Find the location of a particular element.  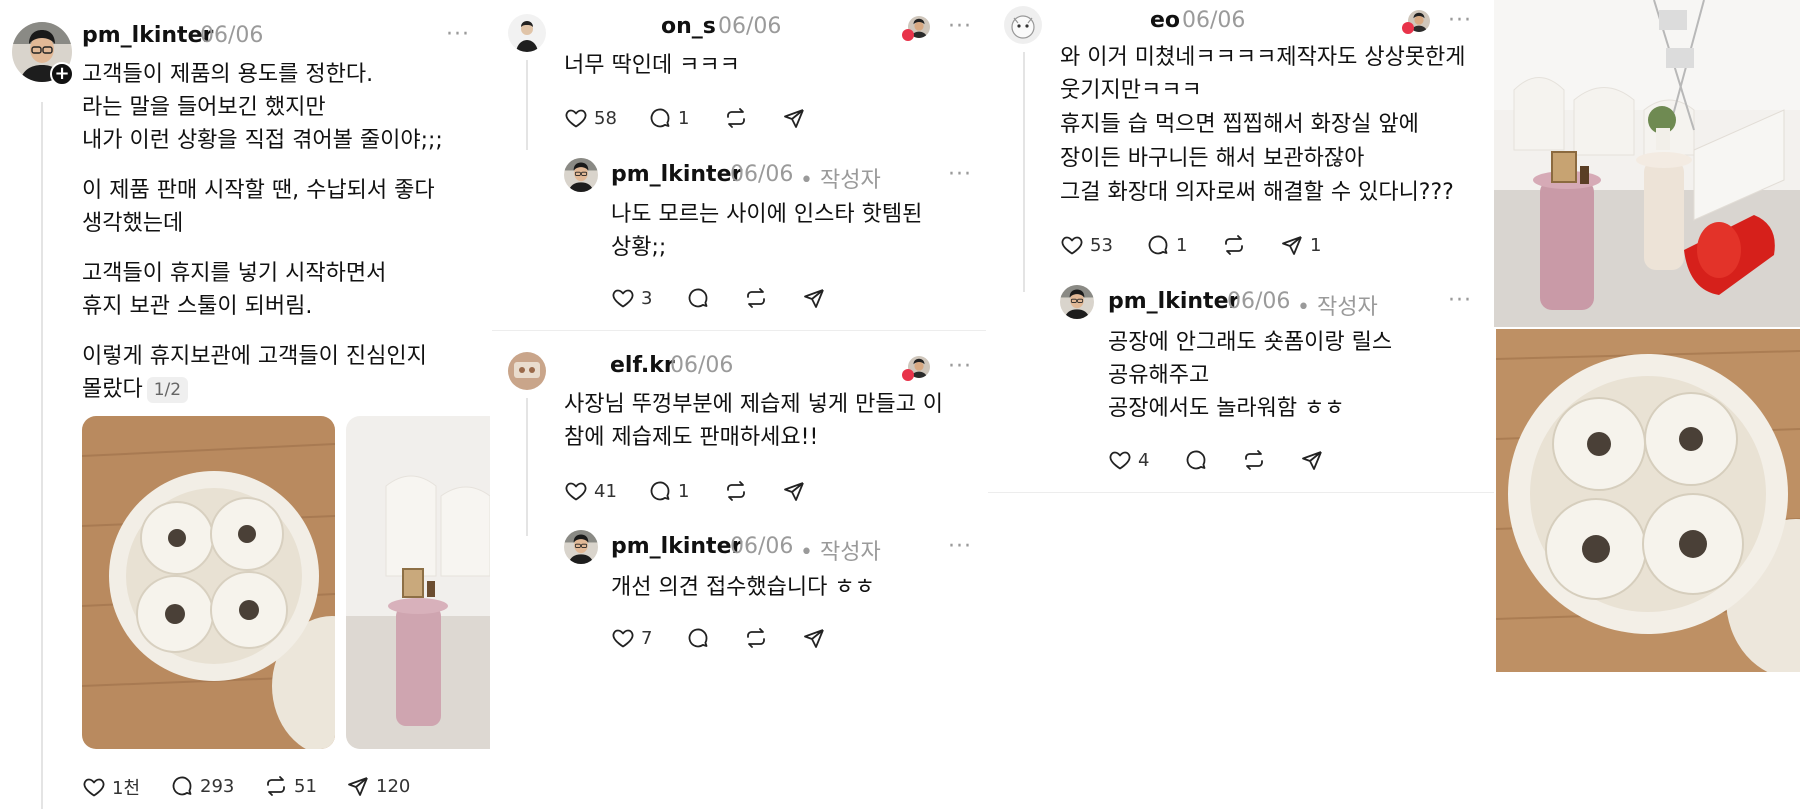

repost-button: 51 is located at coordinates (290, 786).